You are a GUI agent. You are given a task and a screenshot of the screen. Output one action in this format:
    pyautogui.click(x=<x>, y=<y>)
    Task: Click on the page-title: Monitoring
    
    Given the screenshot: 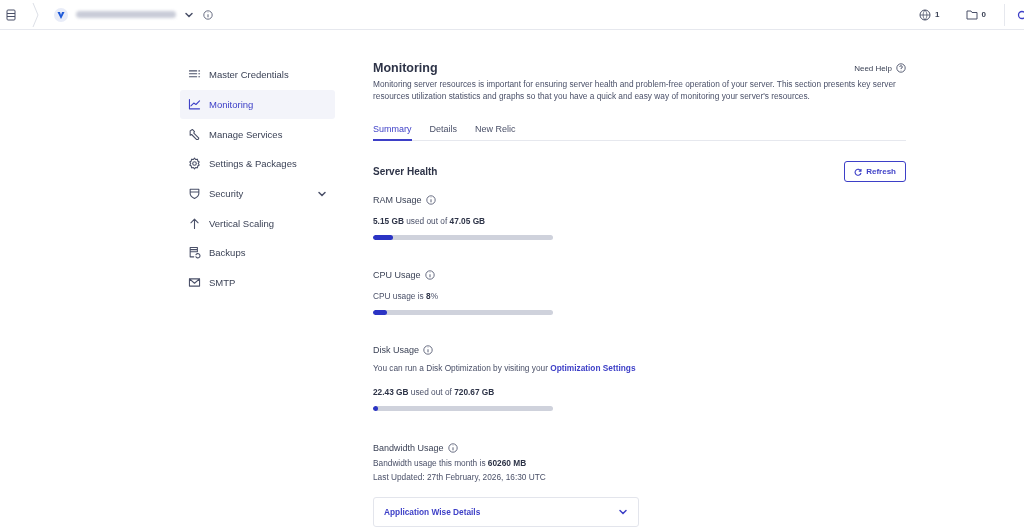 What is the action you would take?
    pyautogui.click(x=406, y=68)
    